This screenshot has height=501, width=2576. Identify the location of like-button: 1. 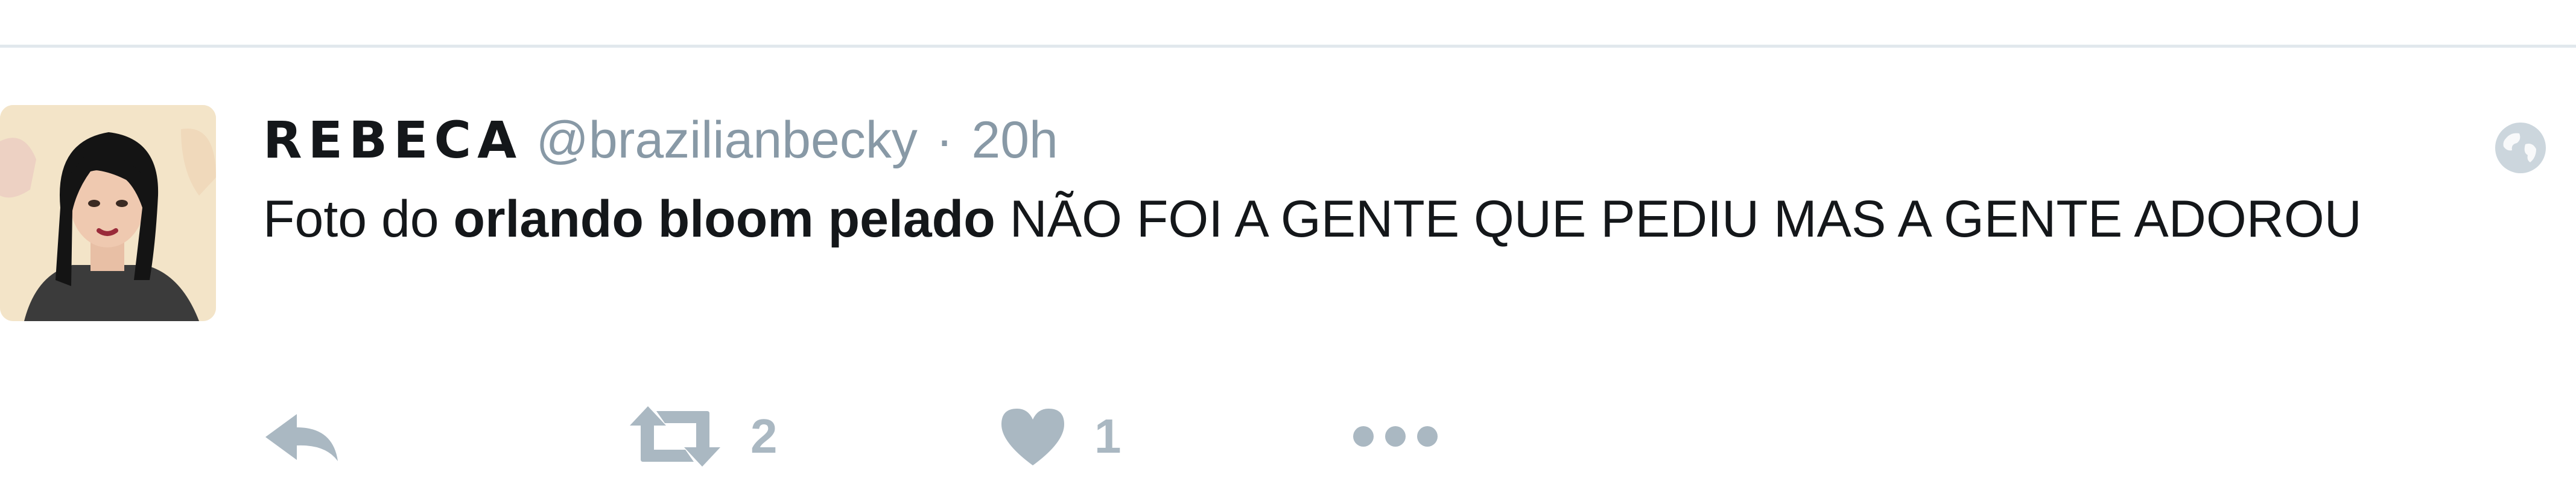
(1060, 436).